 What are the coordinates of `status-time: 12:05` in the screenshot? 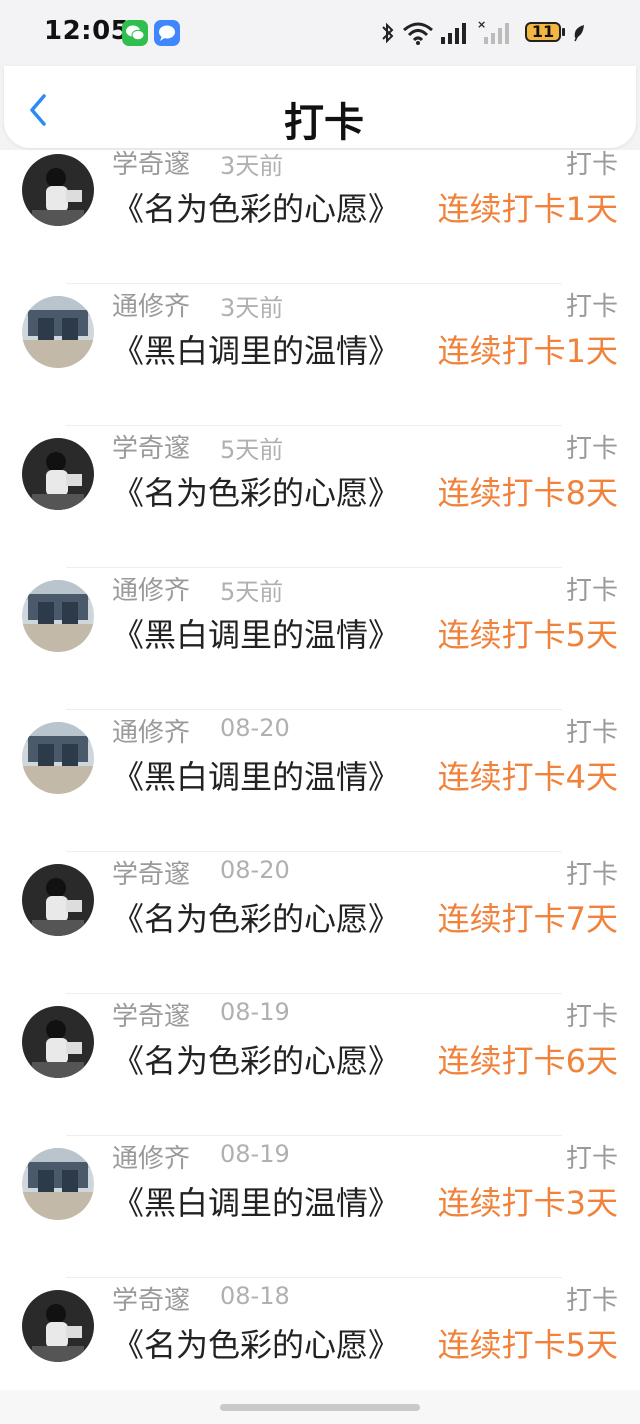 It's located at (87, 31).